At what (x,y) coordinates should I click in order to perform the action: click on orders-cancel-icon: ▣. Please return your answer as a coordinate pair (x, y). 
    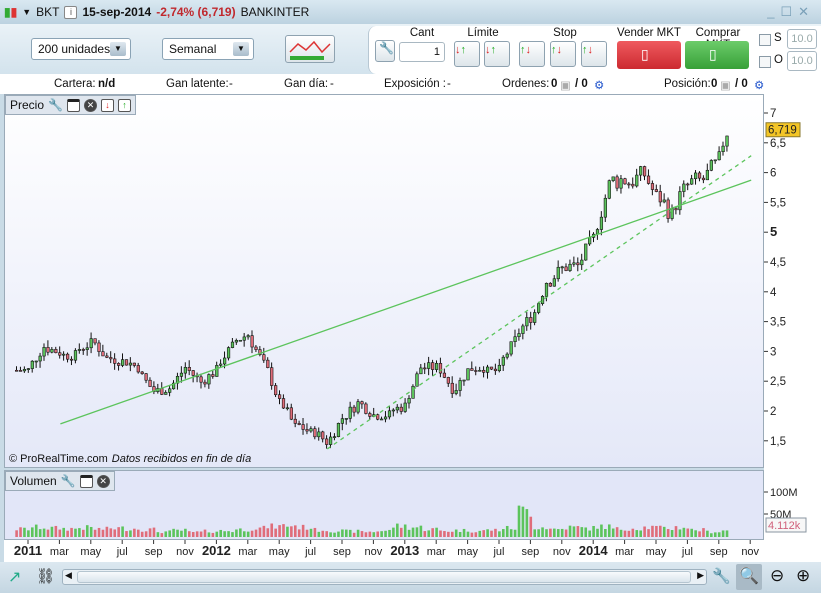
    Looking at the image, I should click on (565, 85).